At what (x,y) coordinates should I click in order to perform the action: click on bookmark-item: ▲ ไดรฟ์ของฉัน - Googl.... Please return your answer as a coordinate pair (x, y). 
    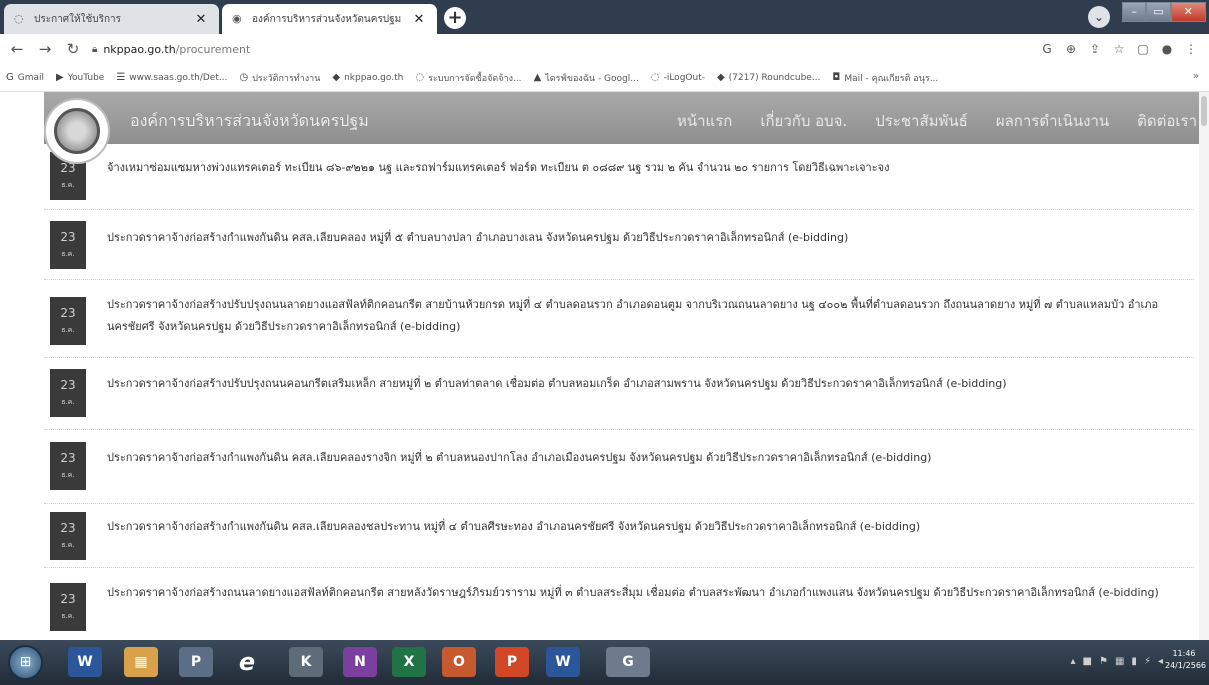
    Looking at the image, I should click on (586, 78).